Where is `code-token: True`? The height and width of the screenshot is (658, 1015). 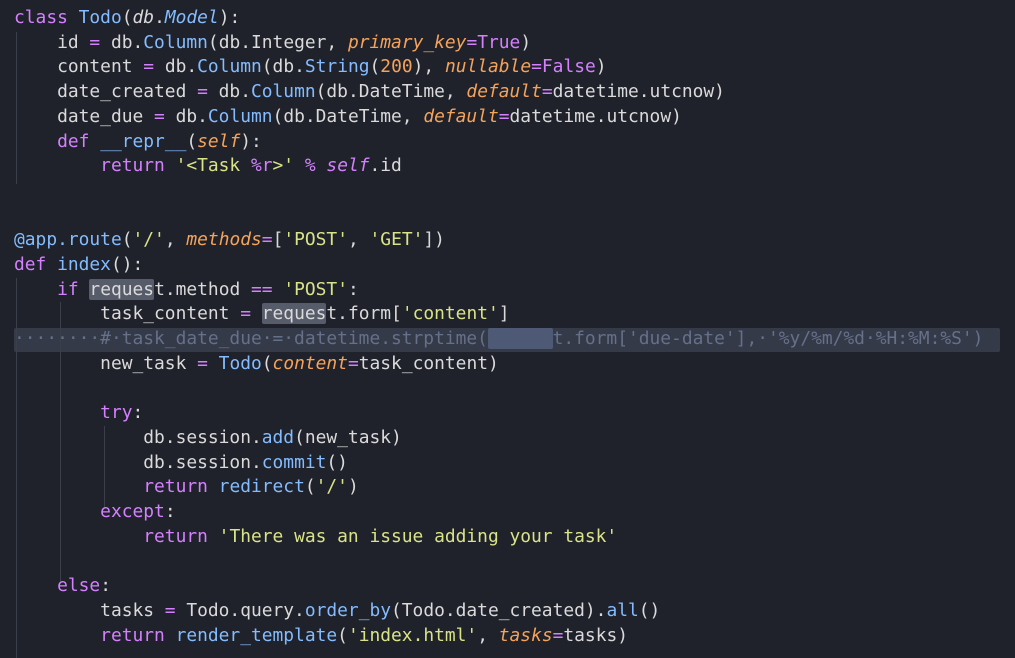 code-token: True is located at coordinates (499, 42).